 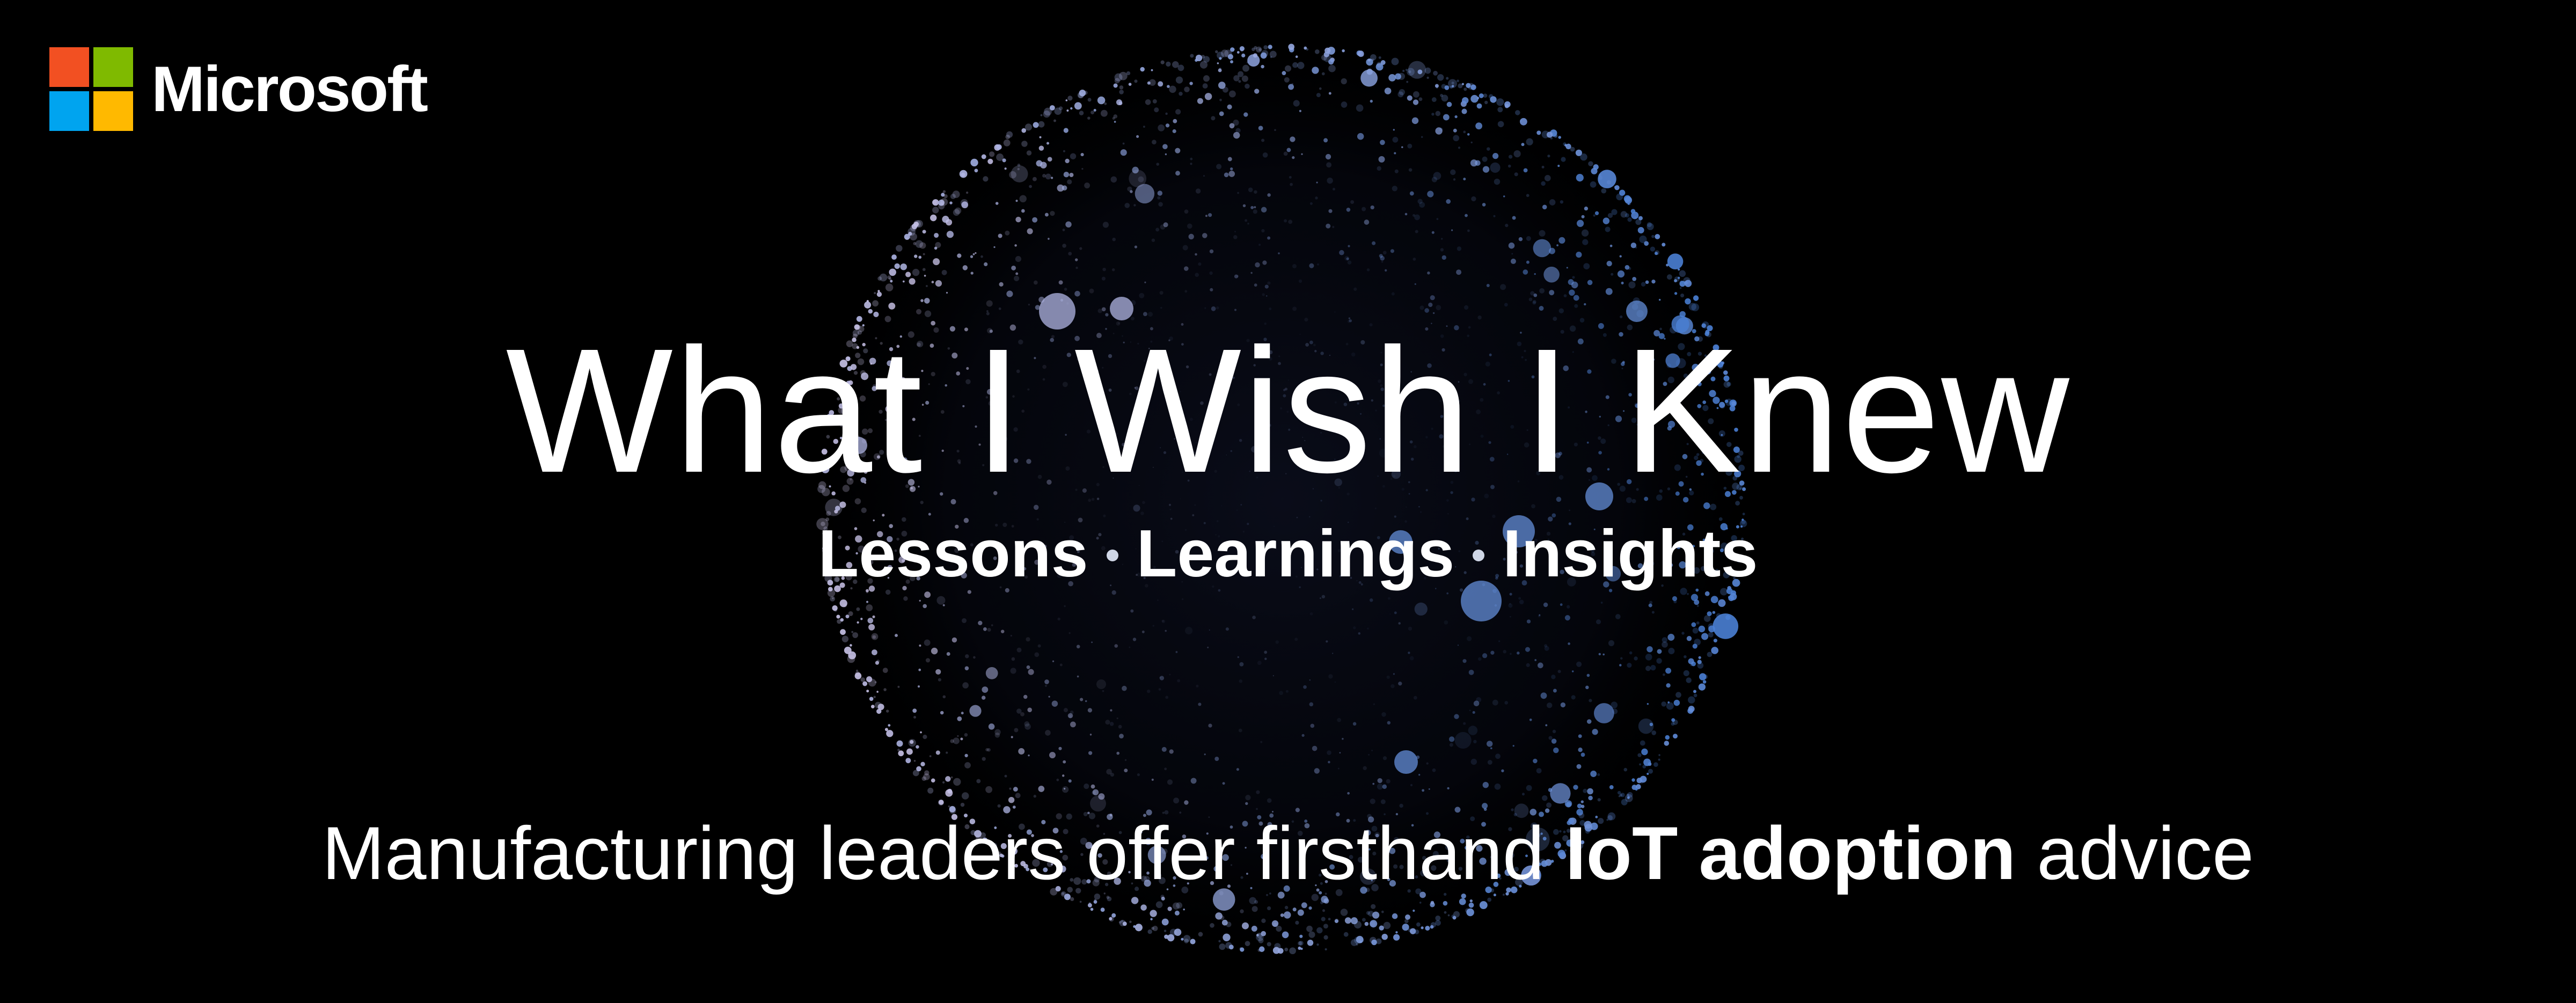 I want to click on tagline-suffix: advice, so click(x=2135, y=853).